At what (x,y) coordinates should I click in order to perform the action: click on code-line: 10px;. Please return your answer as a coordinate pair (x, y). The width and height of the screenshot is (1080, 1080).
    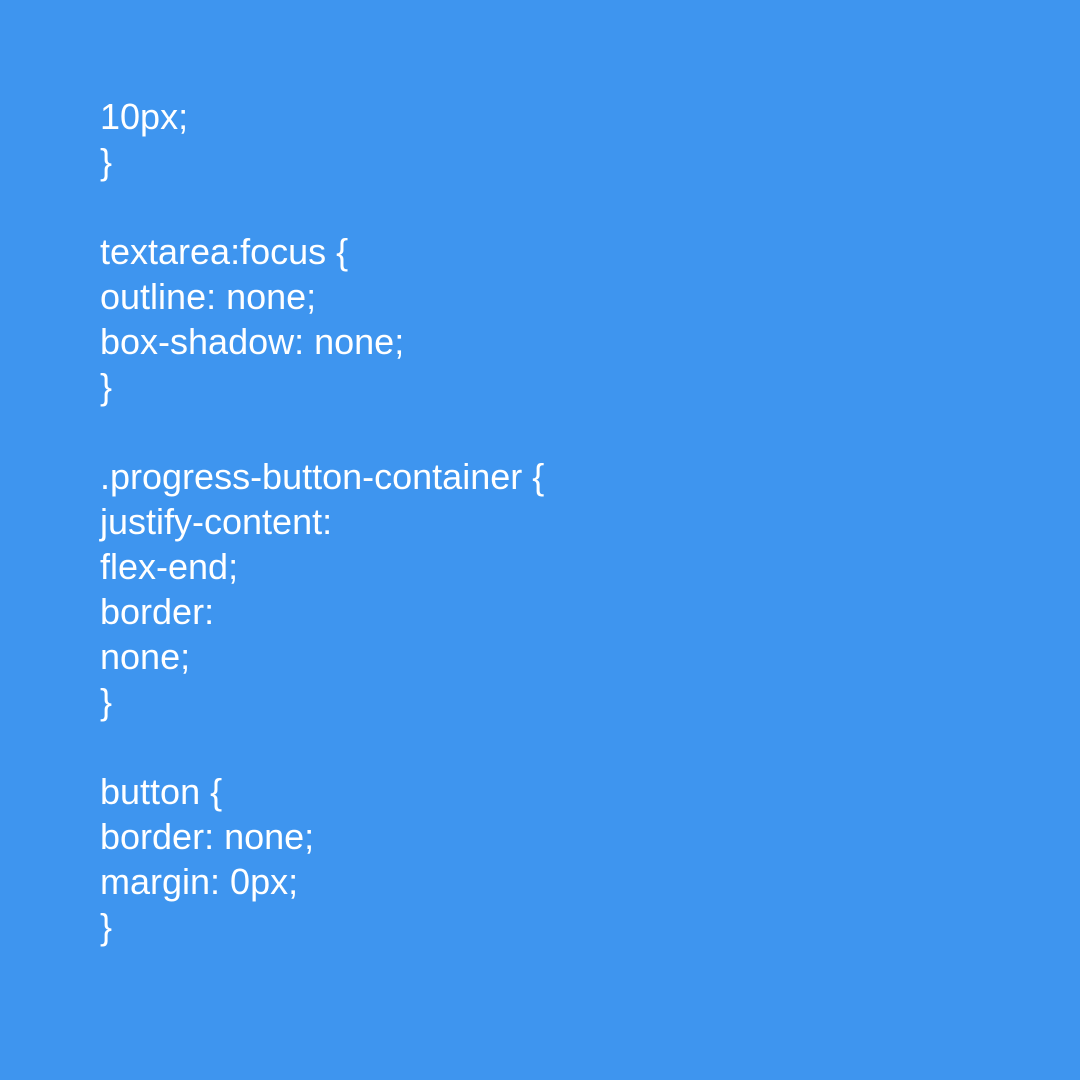
    Looking at the image, I should click on (144, 116).